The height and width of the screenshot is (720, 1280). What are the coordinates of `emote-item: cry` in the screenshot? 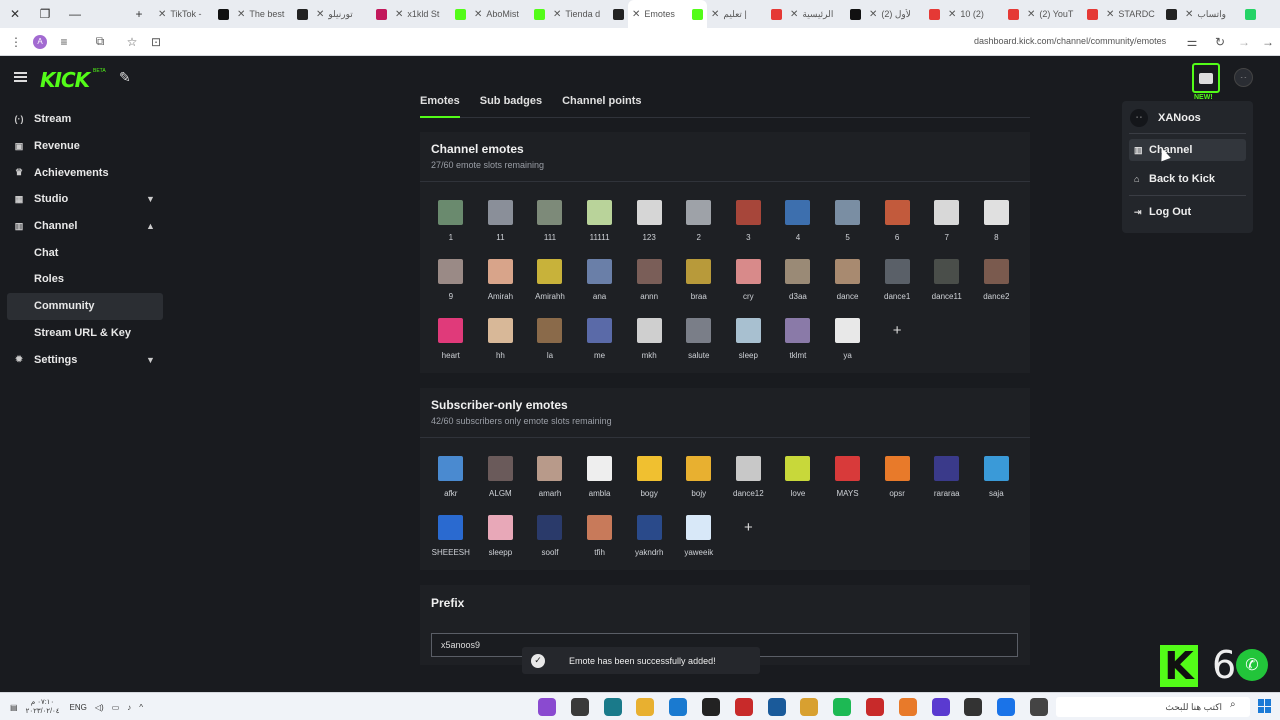 It's located at (749, 284).